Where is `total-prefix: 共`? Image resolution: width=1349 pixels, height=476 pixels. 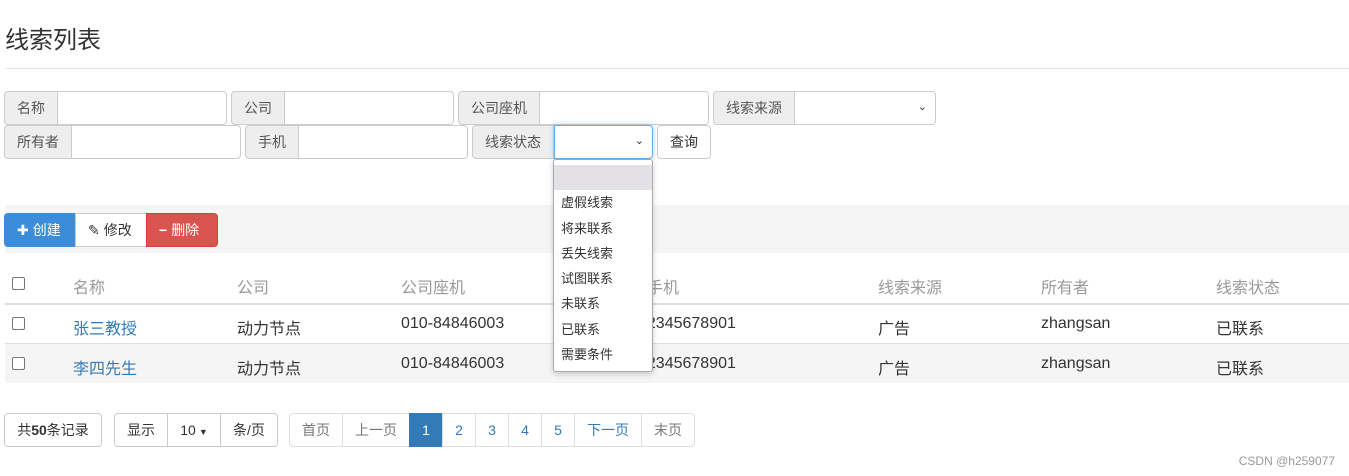 total-prefix: 共 is located at coordinates (24, 430).